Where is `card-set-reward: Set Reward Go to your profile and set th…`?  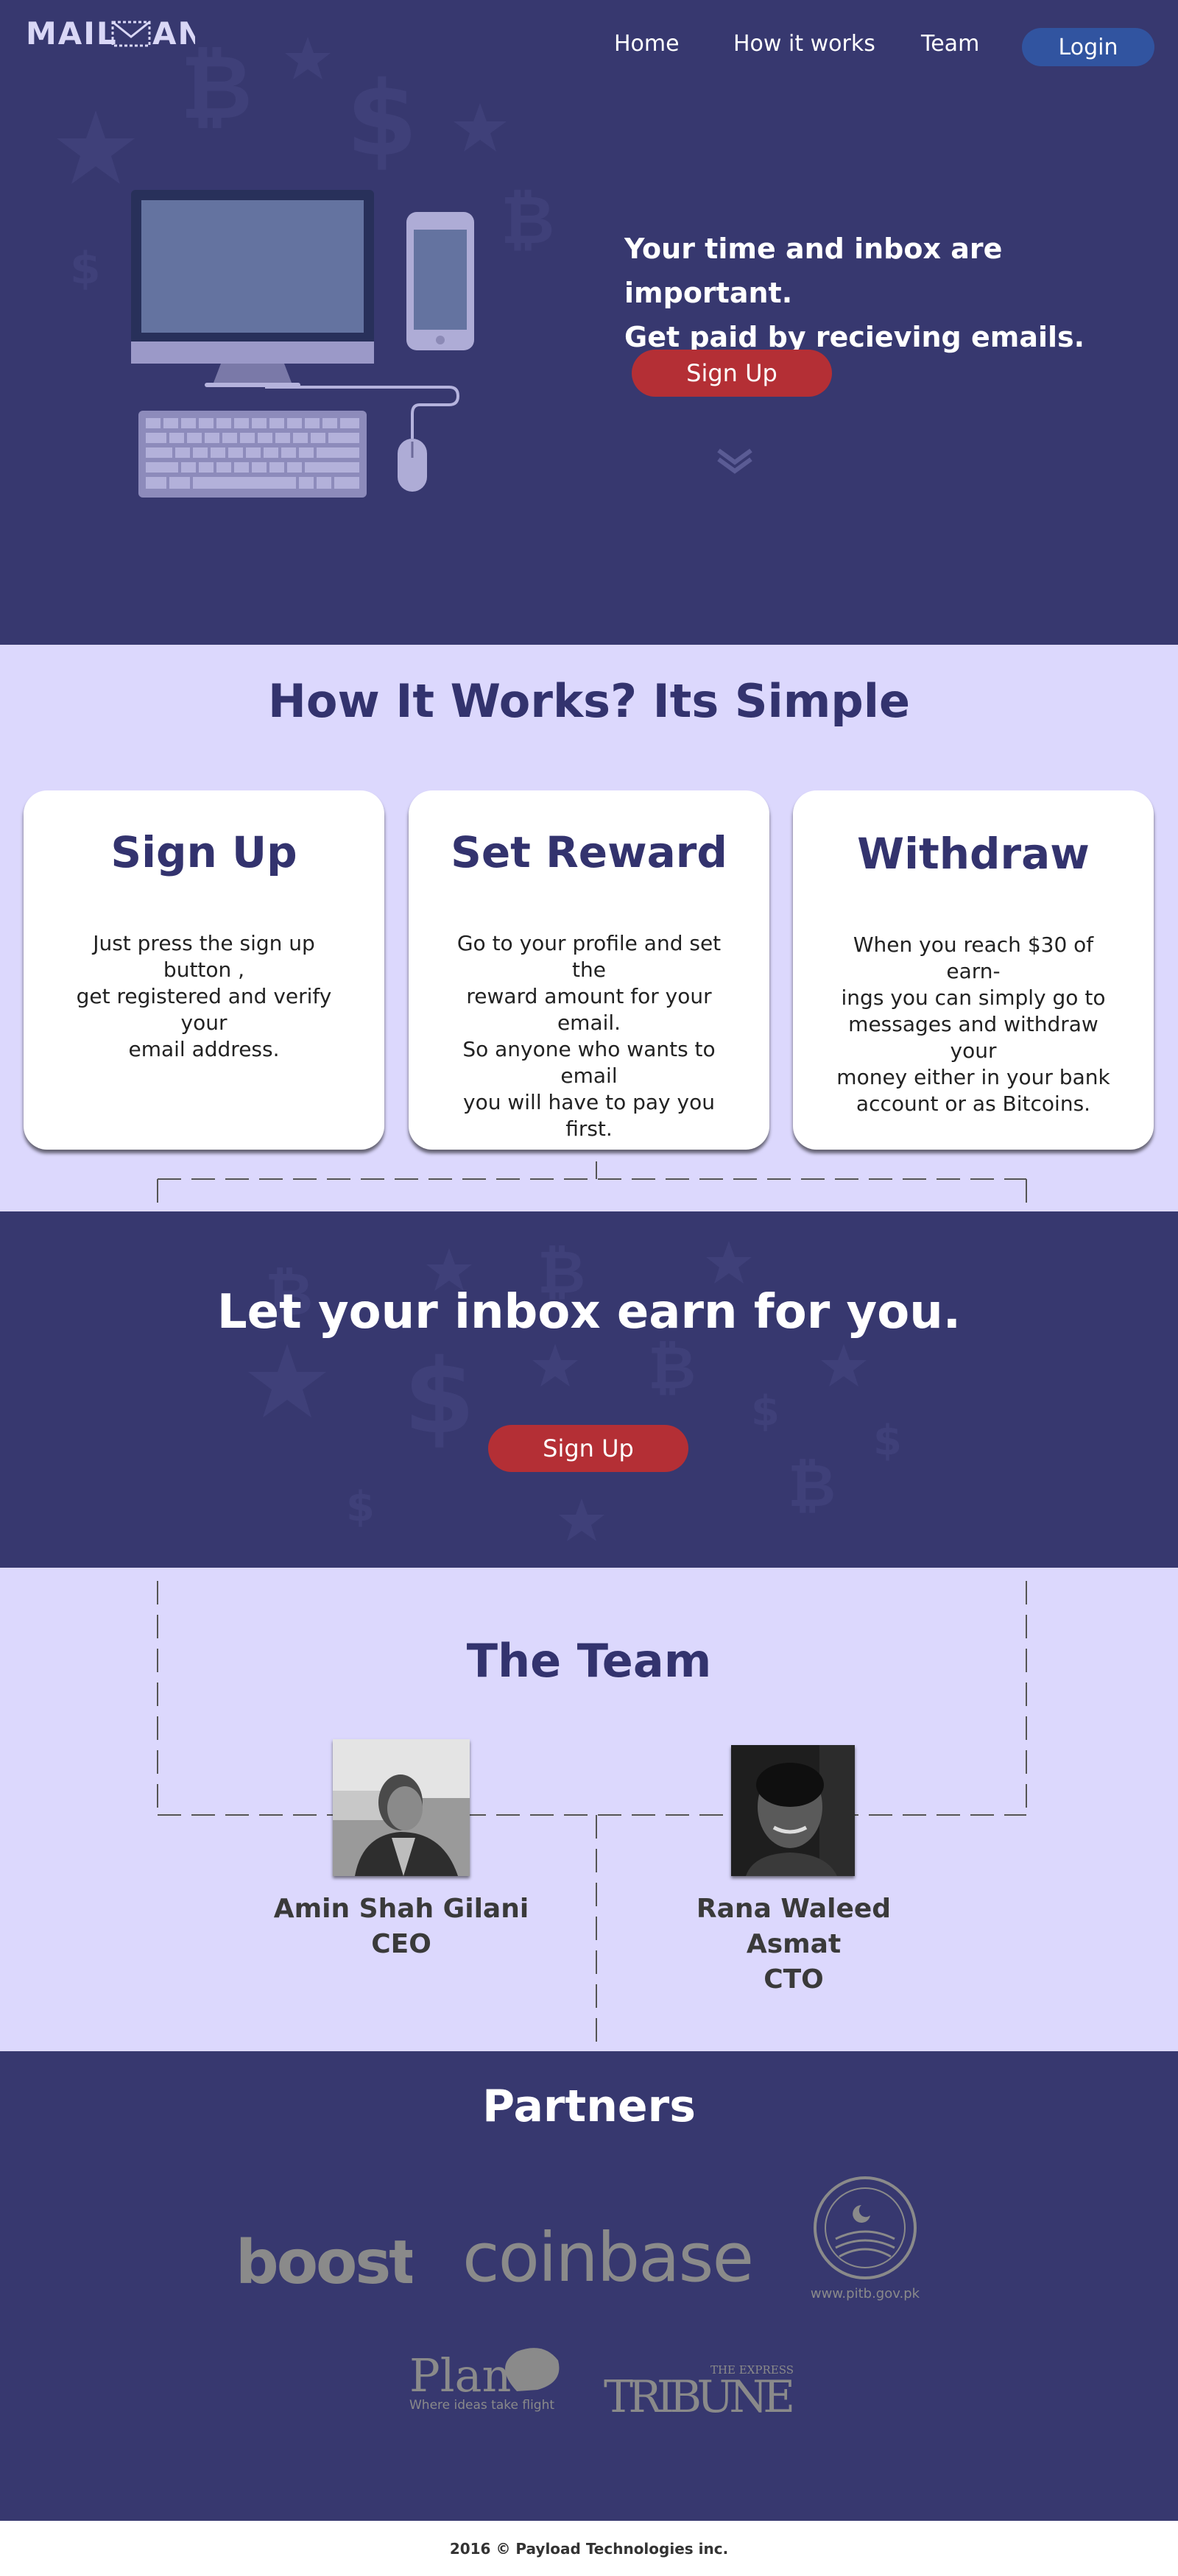 card-set-reward: Set Reward Go to your profile and set th… is located at coordinates (589, 970).